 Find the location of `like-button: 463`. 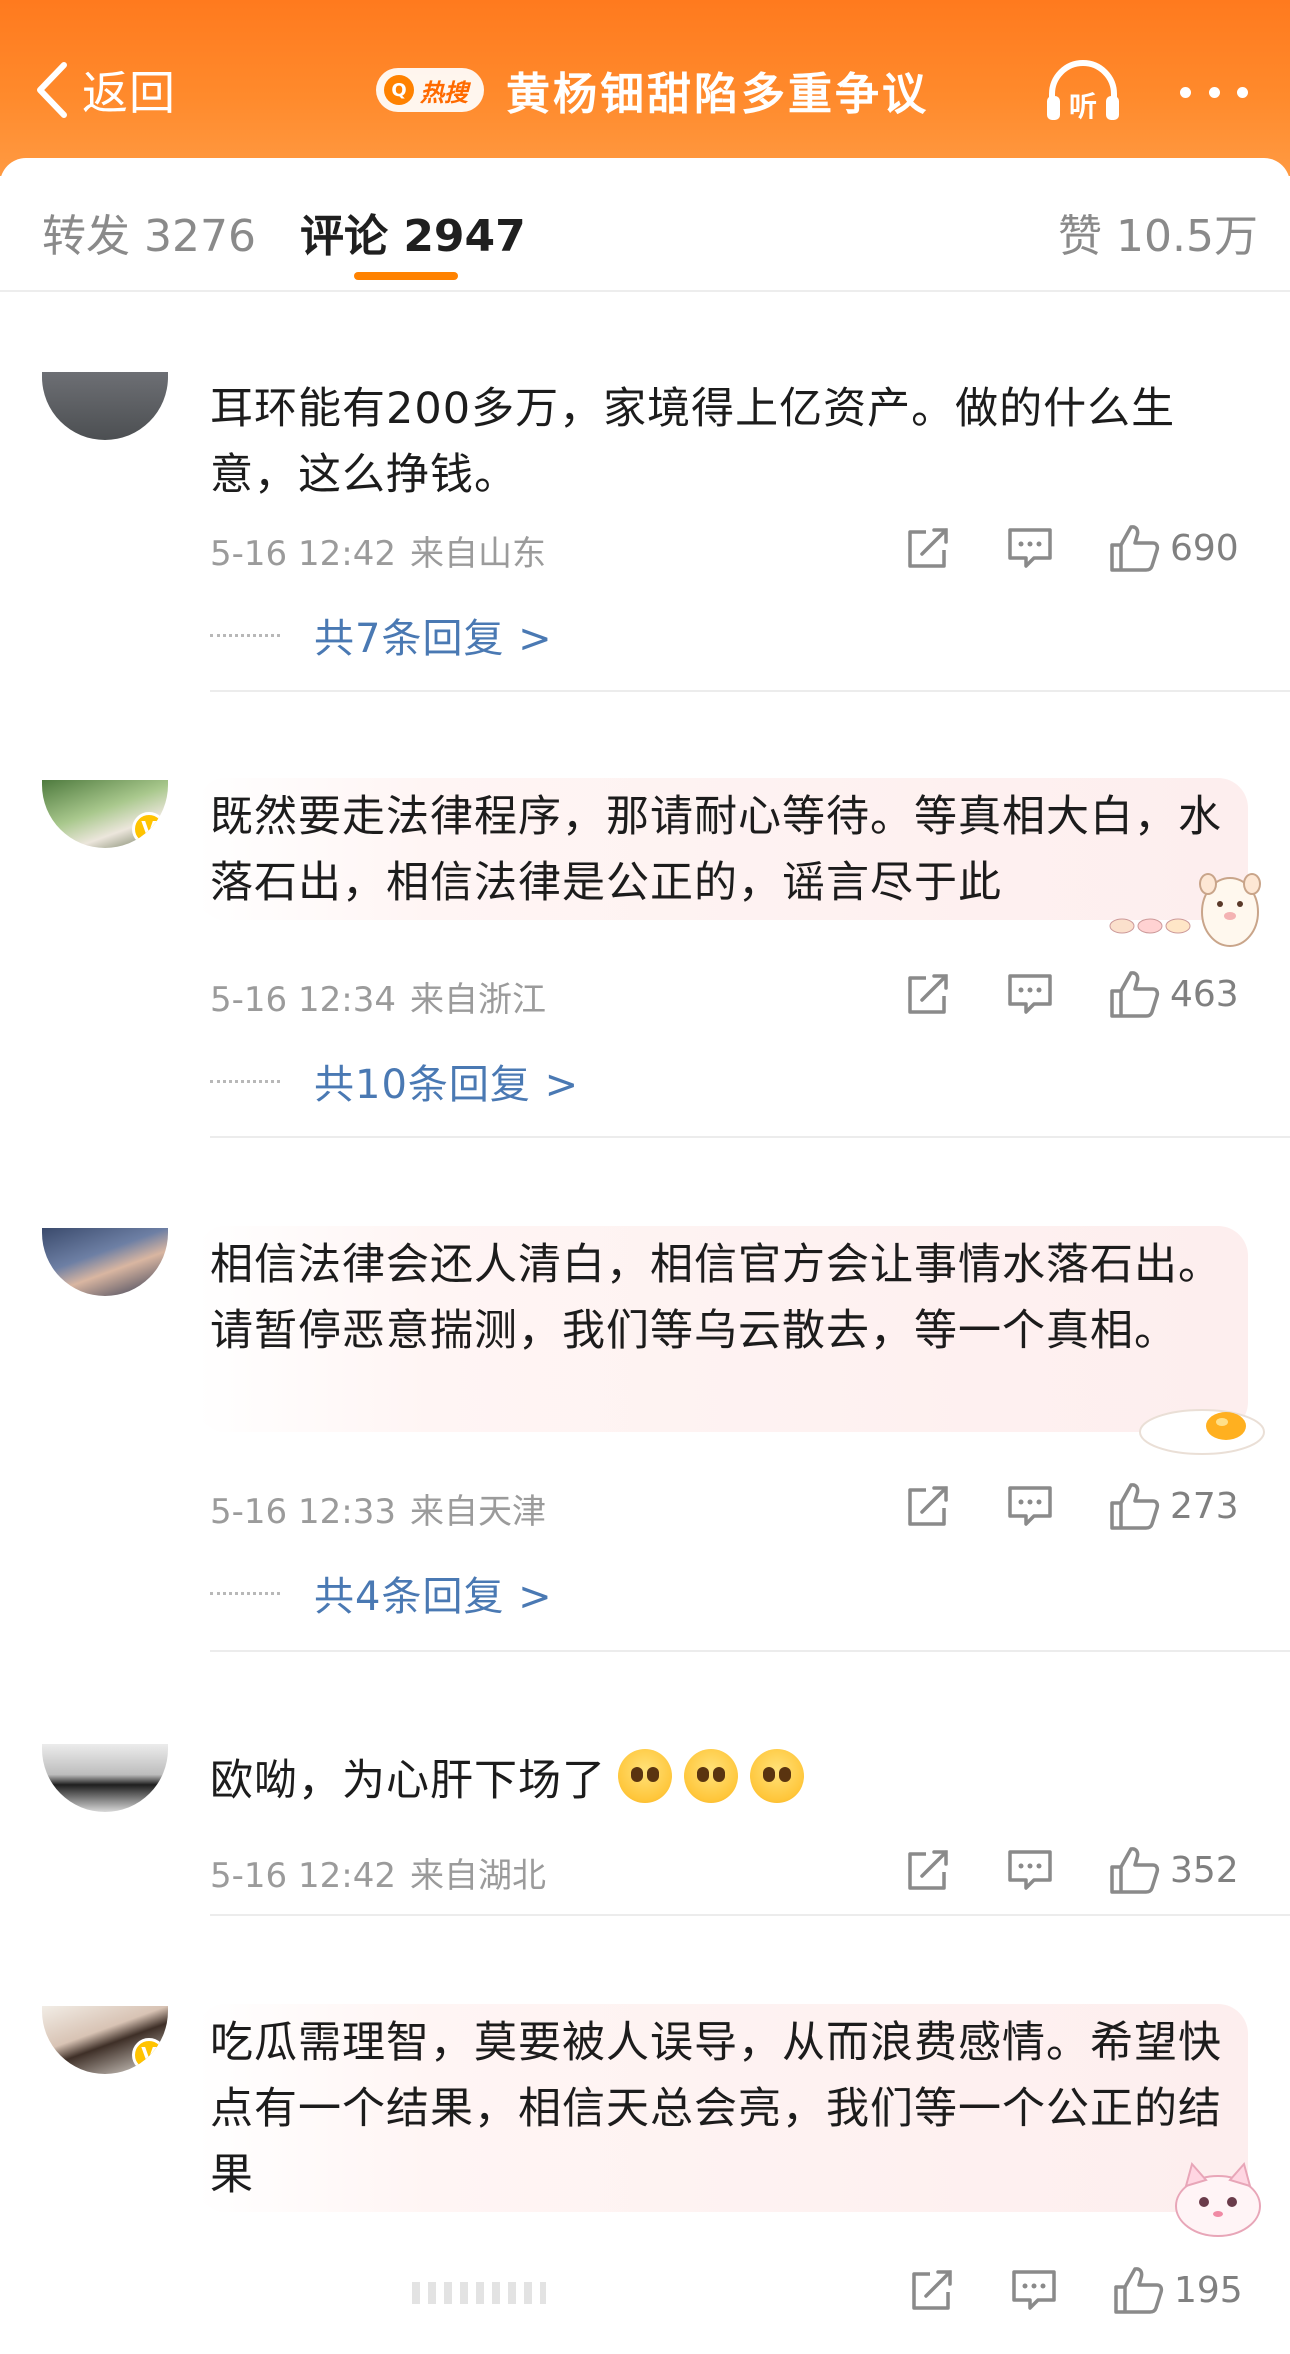

like-button: 463 is located at coordinates (1173, 994).